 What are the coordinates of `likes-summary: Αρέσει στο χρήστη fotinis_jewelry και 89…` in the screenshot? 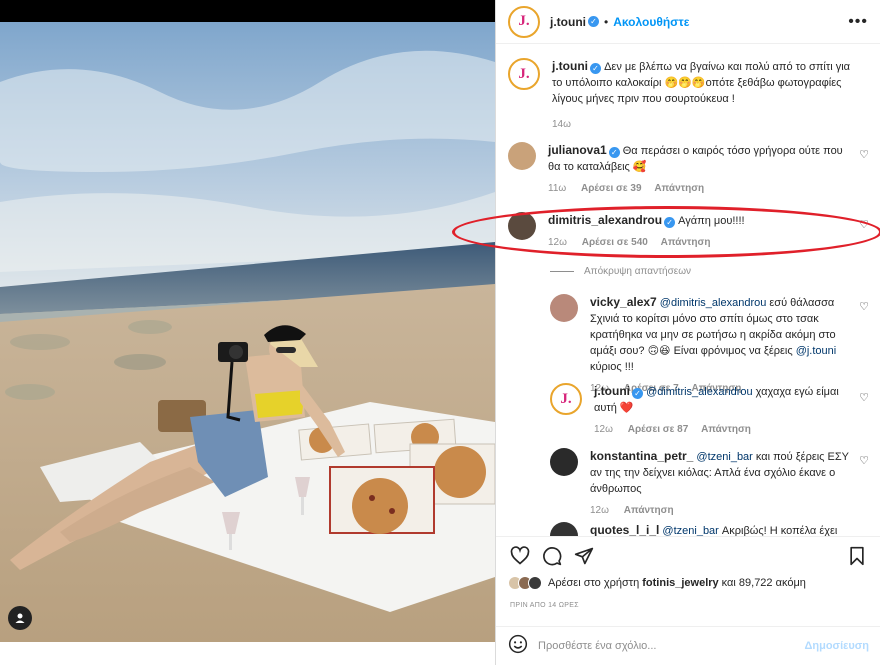 It's located at (688, 583).